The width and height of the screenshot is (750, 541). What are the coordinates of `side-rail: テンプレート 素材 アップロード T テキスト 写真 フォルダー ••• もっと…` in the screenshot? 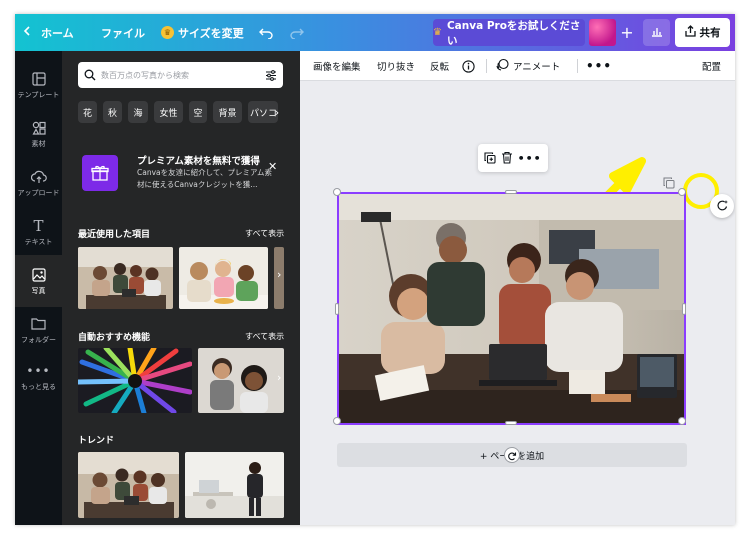 It's located at (38, 288).